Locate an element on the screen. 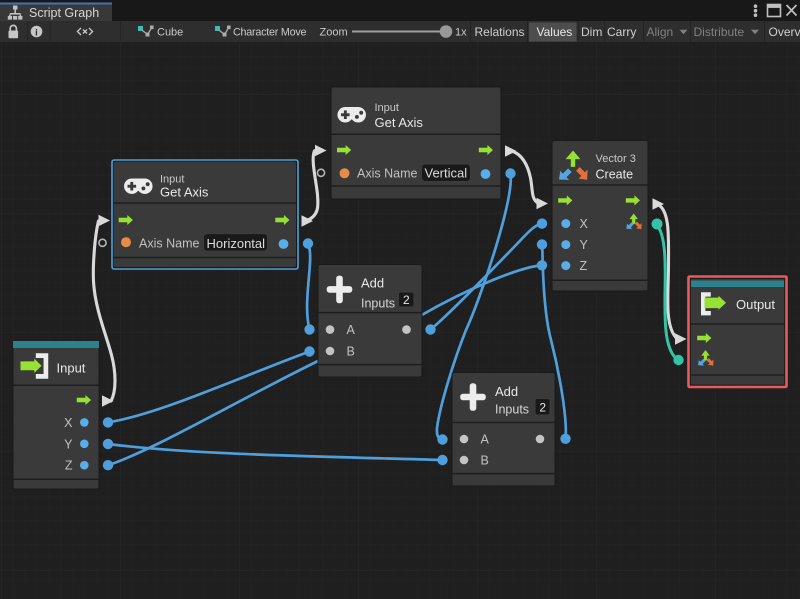  svg-text: Create is located at coordinates (615, 175).